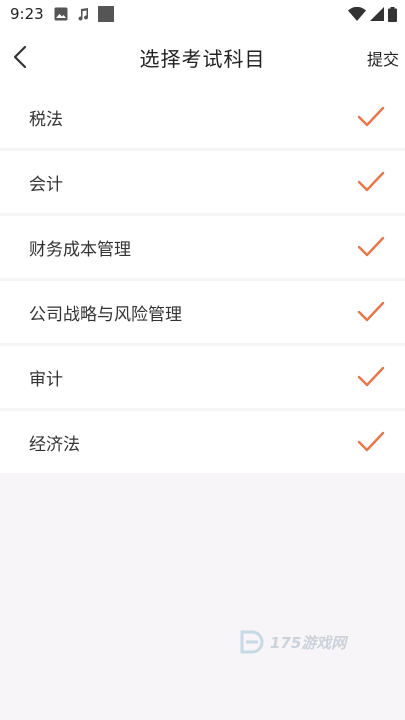 The image size is (405, 720). I want to click on music-note-icon, so click(83, 14).